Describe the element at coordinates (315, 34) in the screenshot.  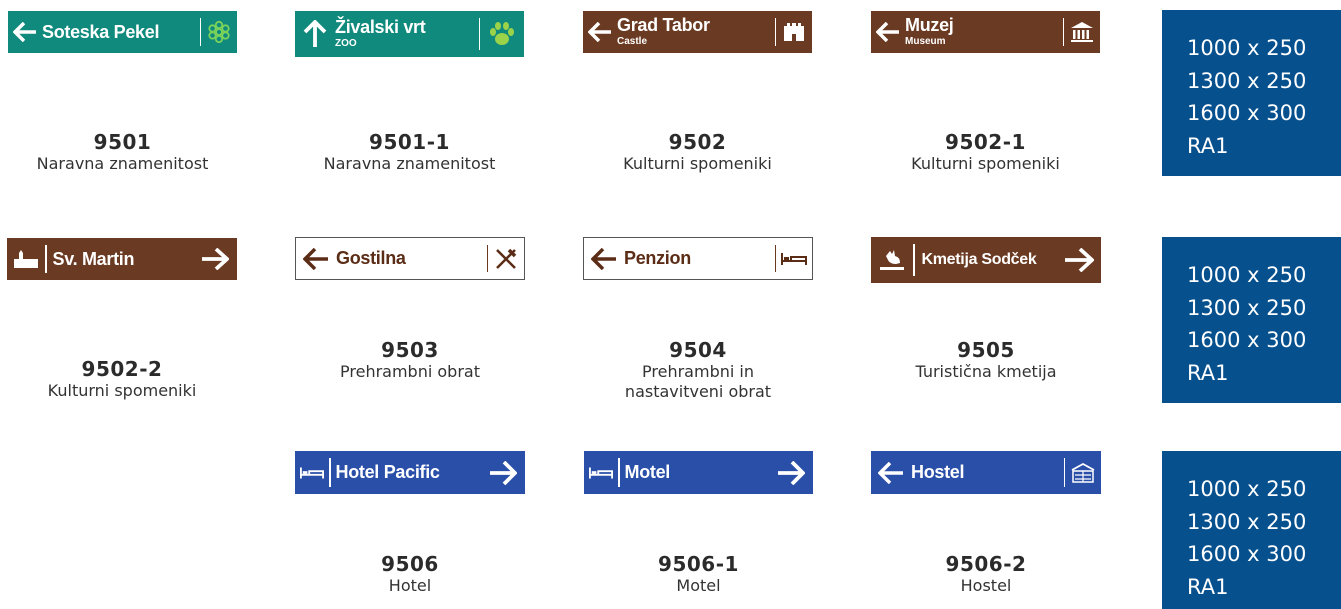
I see `arrow-up-icon` at that location.